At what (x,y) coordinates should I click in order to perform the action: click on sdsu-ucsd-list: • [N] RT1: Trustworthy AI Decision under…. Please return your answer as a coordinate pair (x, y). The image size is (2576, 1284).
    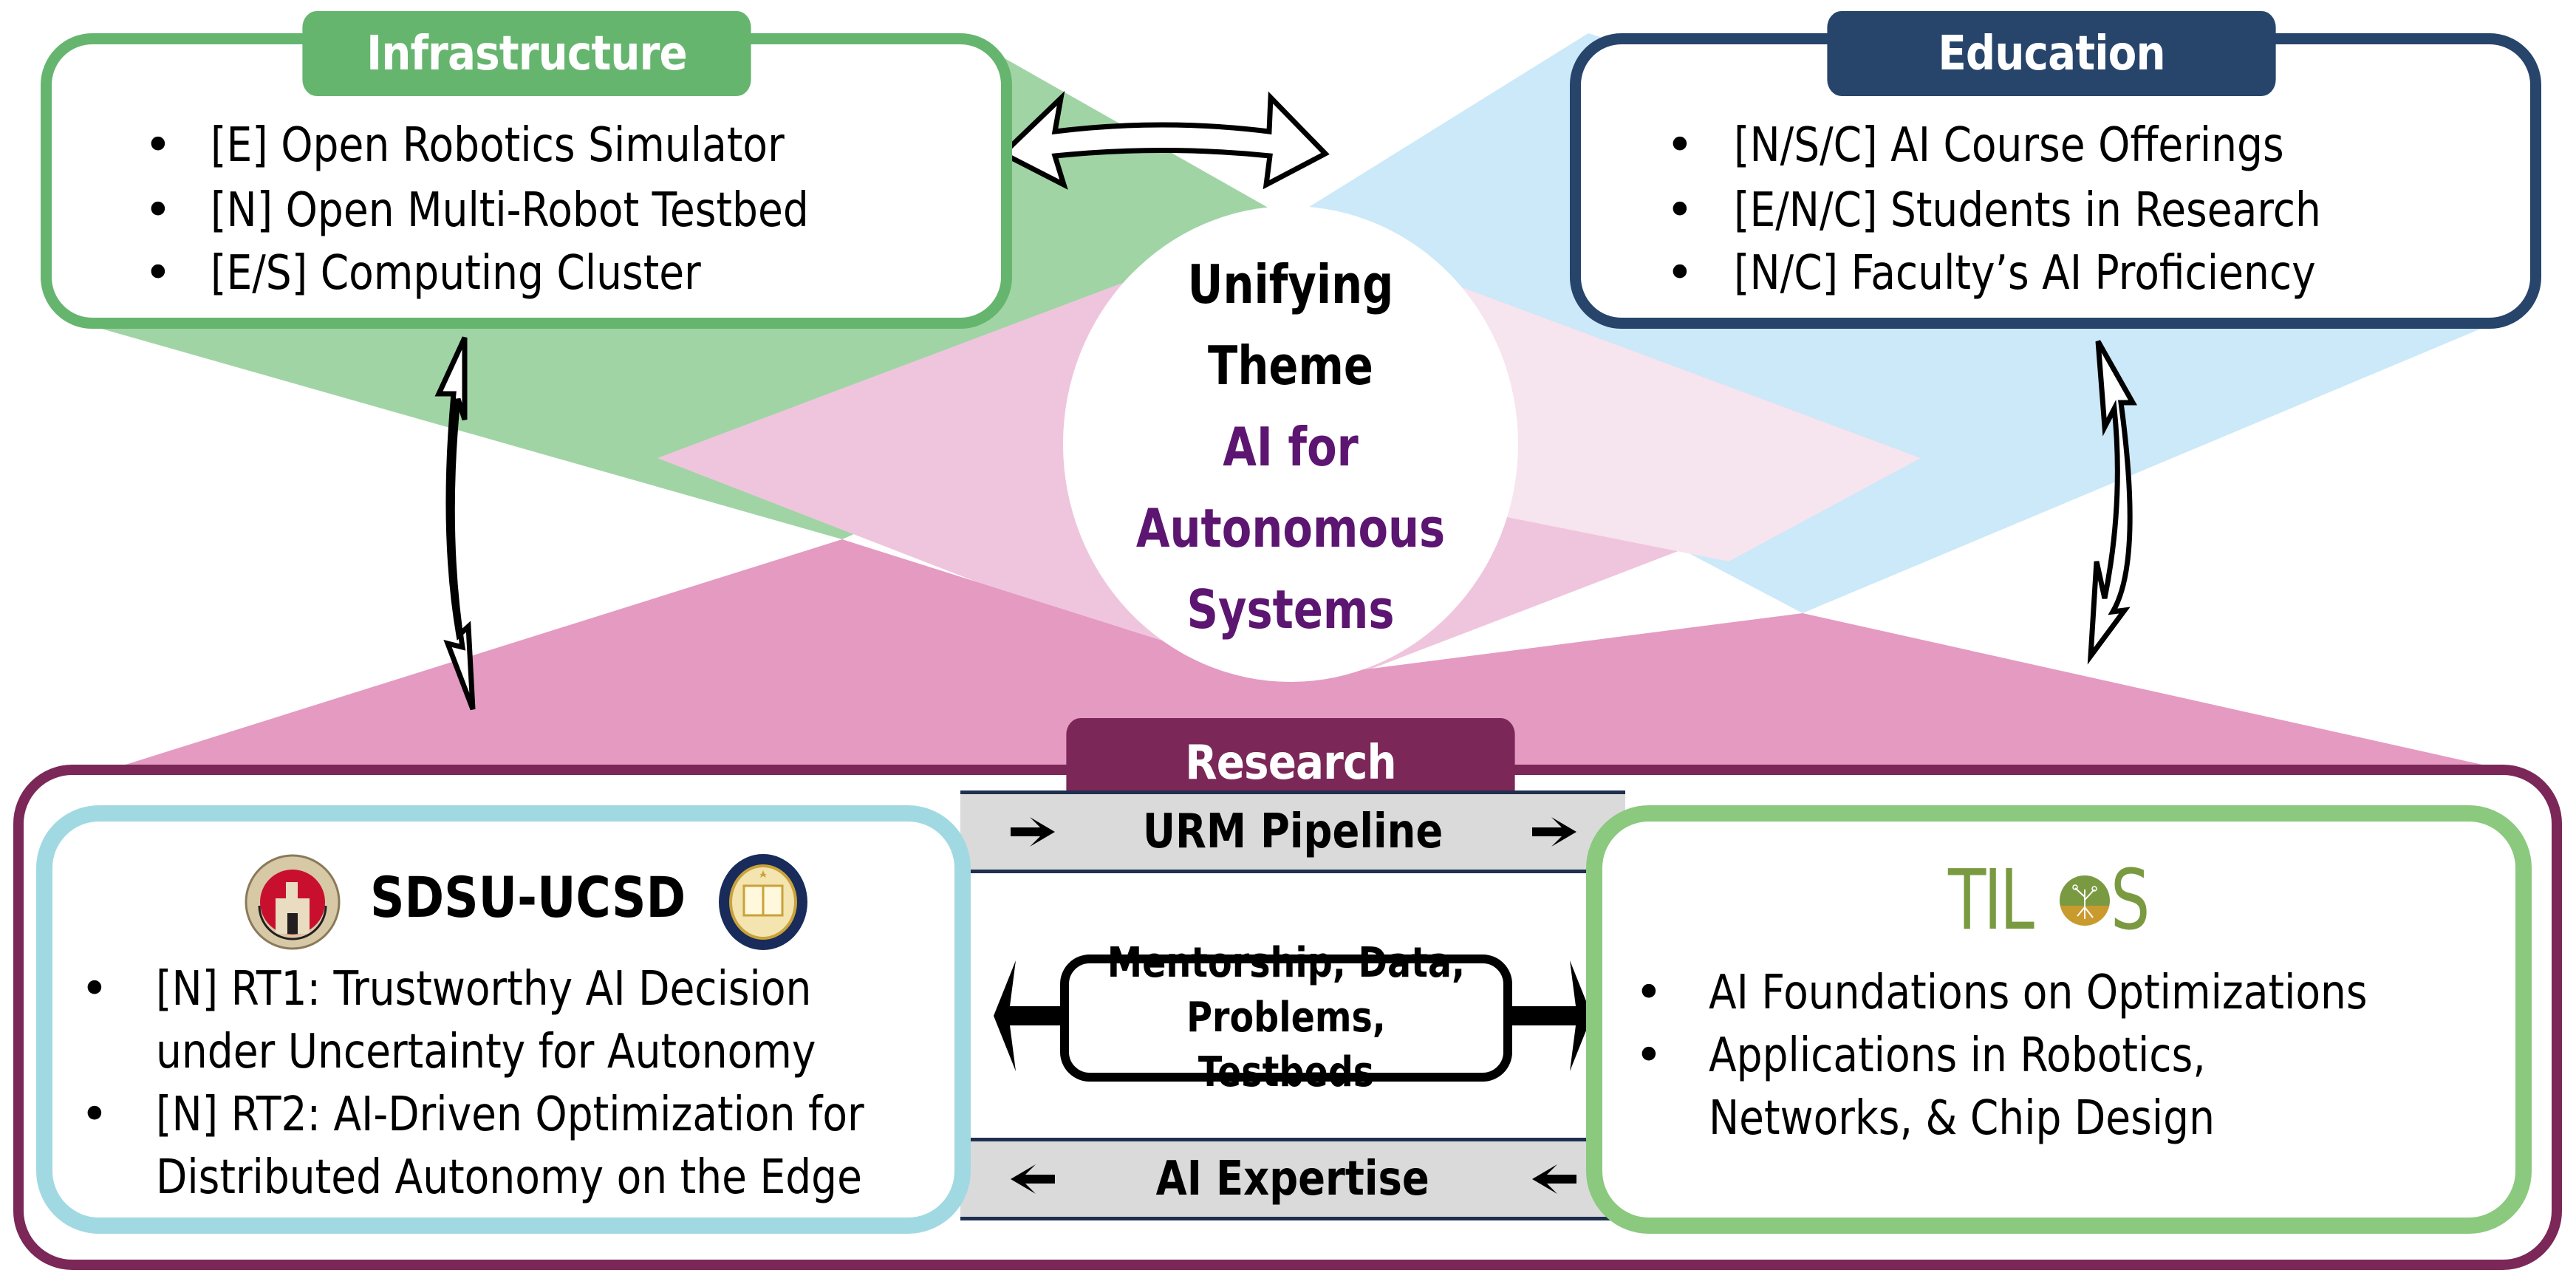
    Looking at the image, I should click on (531, 1084).